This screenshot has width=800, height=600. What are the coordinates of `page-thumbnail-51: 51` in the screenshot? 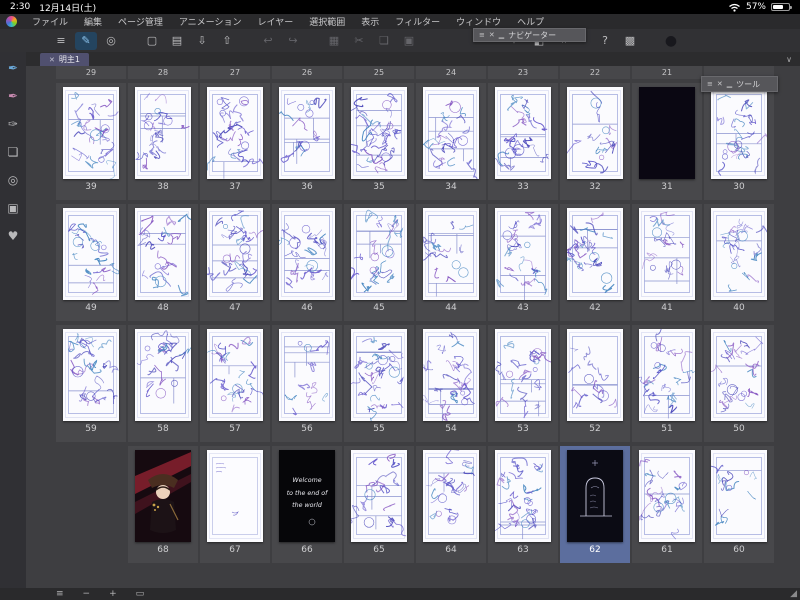 It's located at (667, 383).